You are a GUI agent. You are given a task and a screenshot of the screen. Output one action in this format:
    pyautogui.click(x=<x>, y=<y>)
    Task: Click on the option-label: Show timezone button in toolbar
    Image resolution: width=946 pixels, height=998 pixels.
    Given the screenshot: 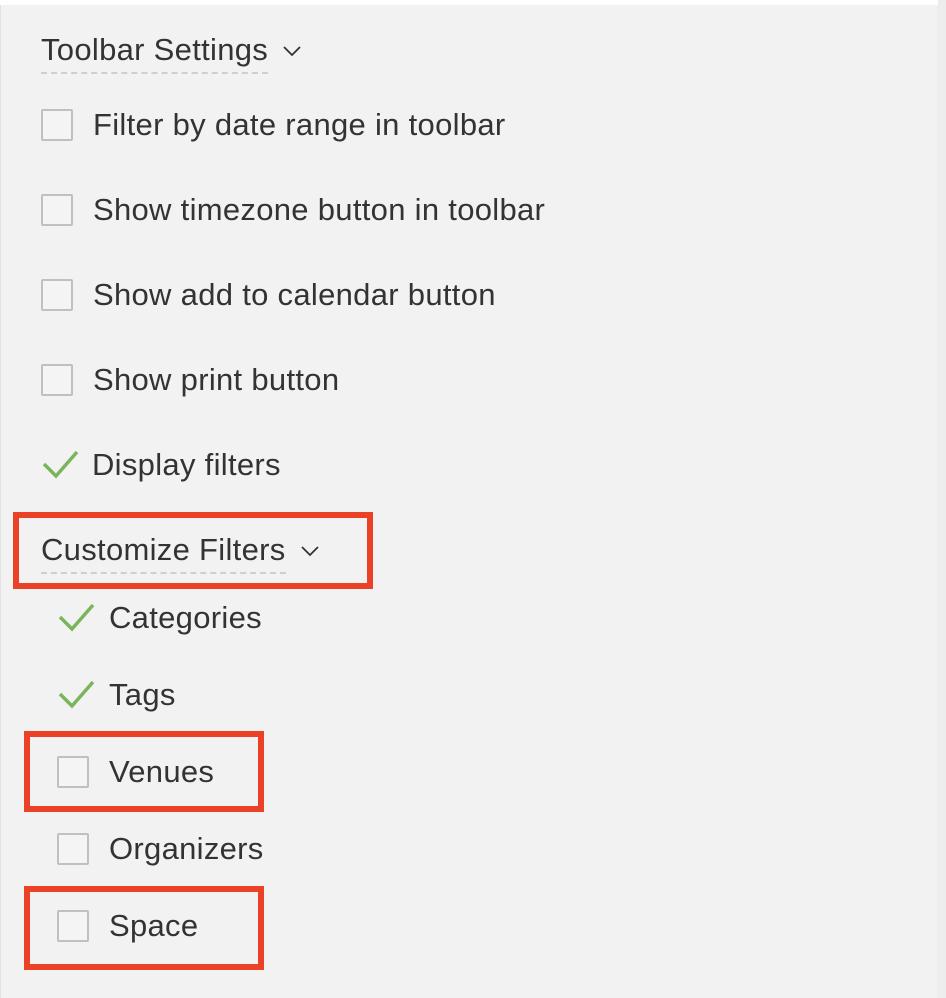 What is the action you would take?
    pyautogui.click(x=319, y=209)
    